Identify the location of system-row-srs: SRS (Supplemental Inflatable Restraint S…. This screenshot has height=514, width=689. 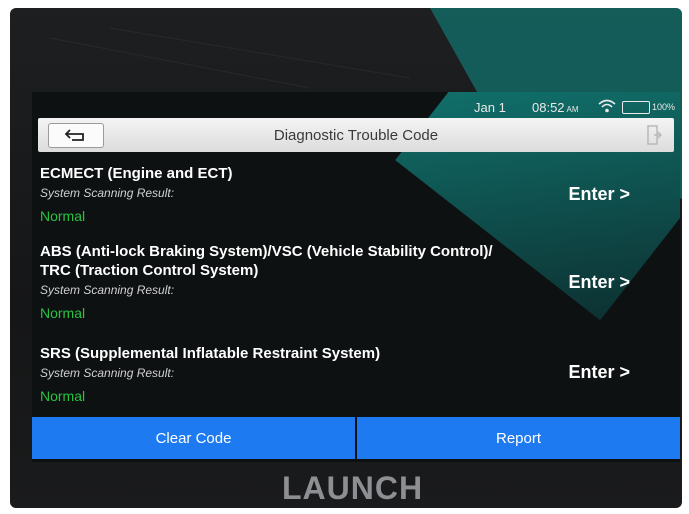
(350, 379).